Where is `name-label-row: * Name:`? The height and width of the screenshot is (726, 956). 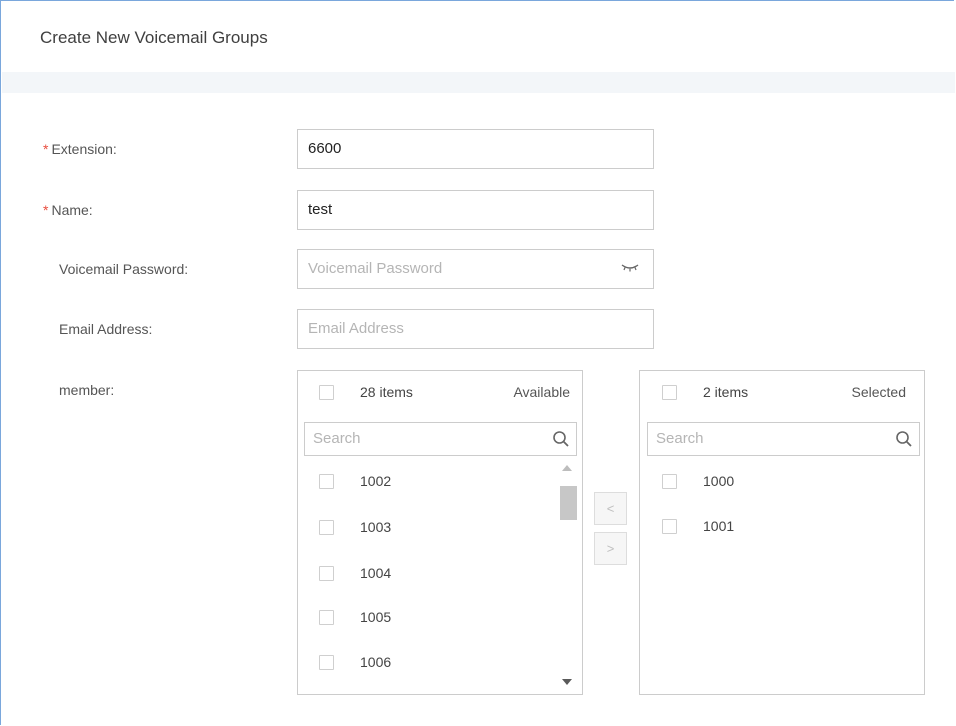
name-label-row: * Name: is located at coordinates (68, 210).